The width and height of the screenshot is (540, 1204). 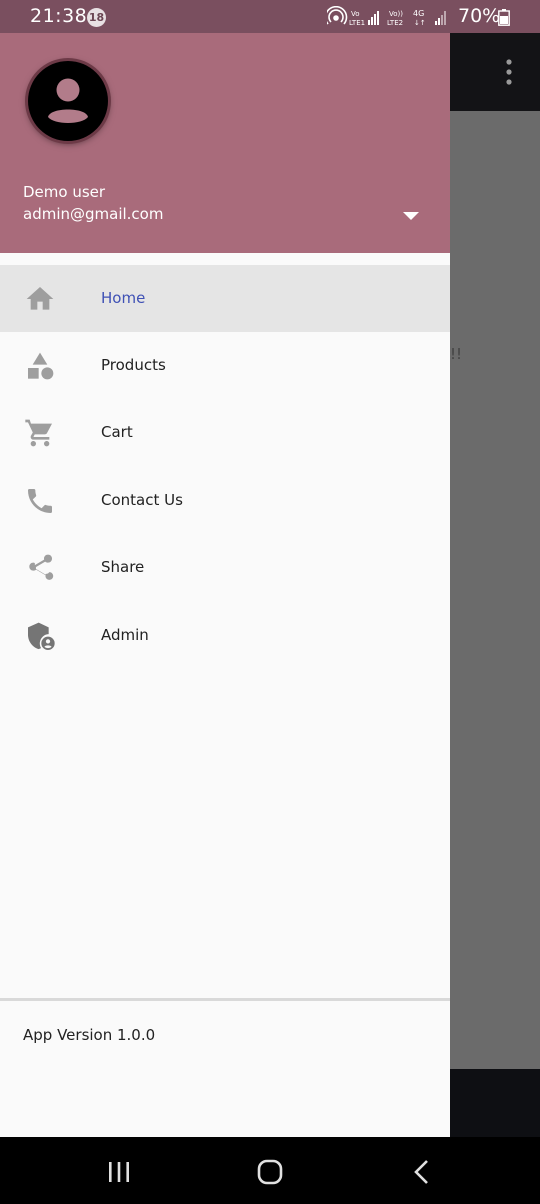 I want to click on person-icon, so click(x=68, y=101).